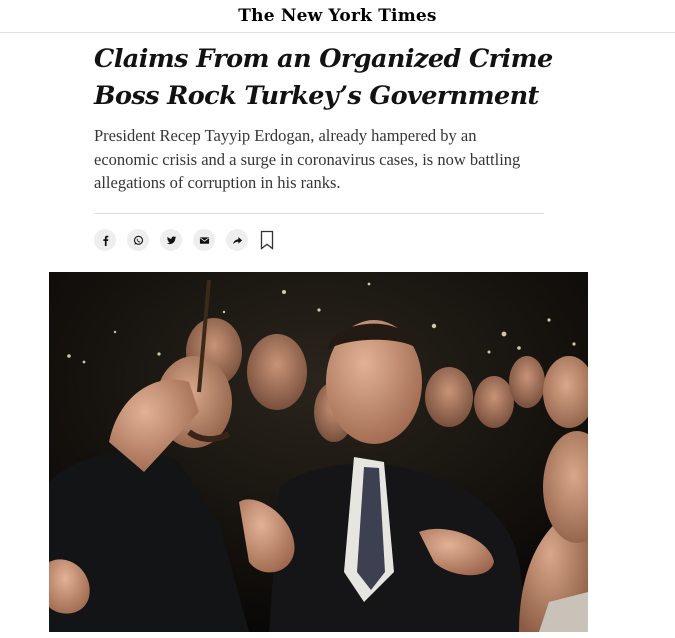 This screenshot has width=675, height=638. I want to click on twitter-icon, so click(171, 240).